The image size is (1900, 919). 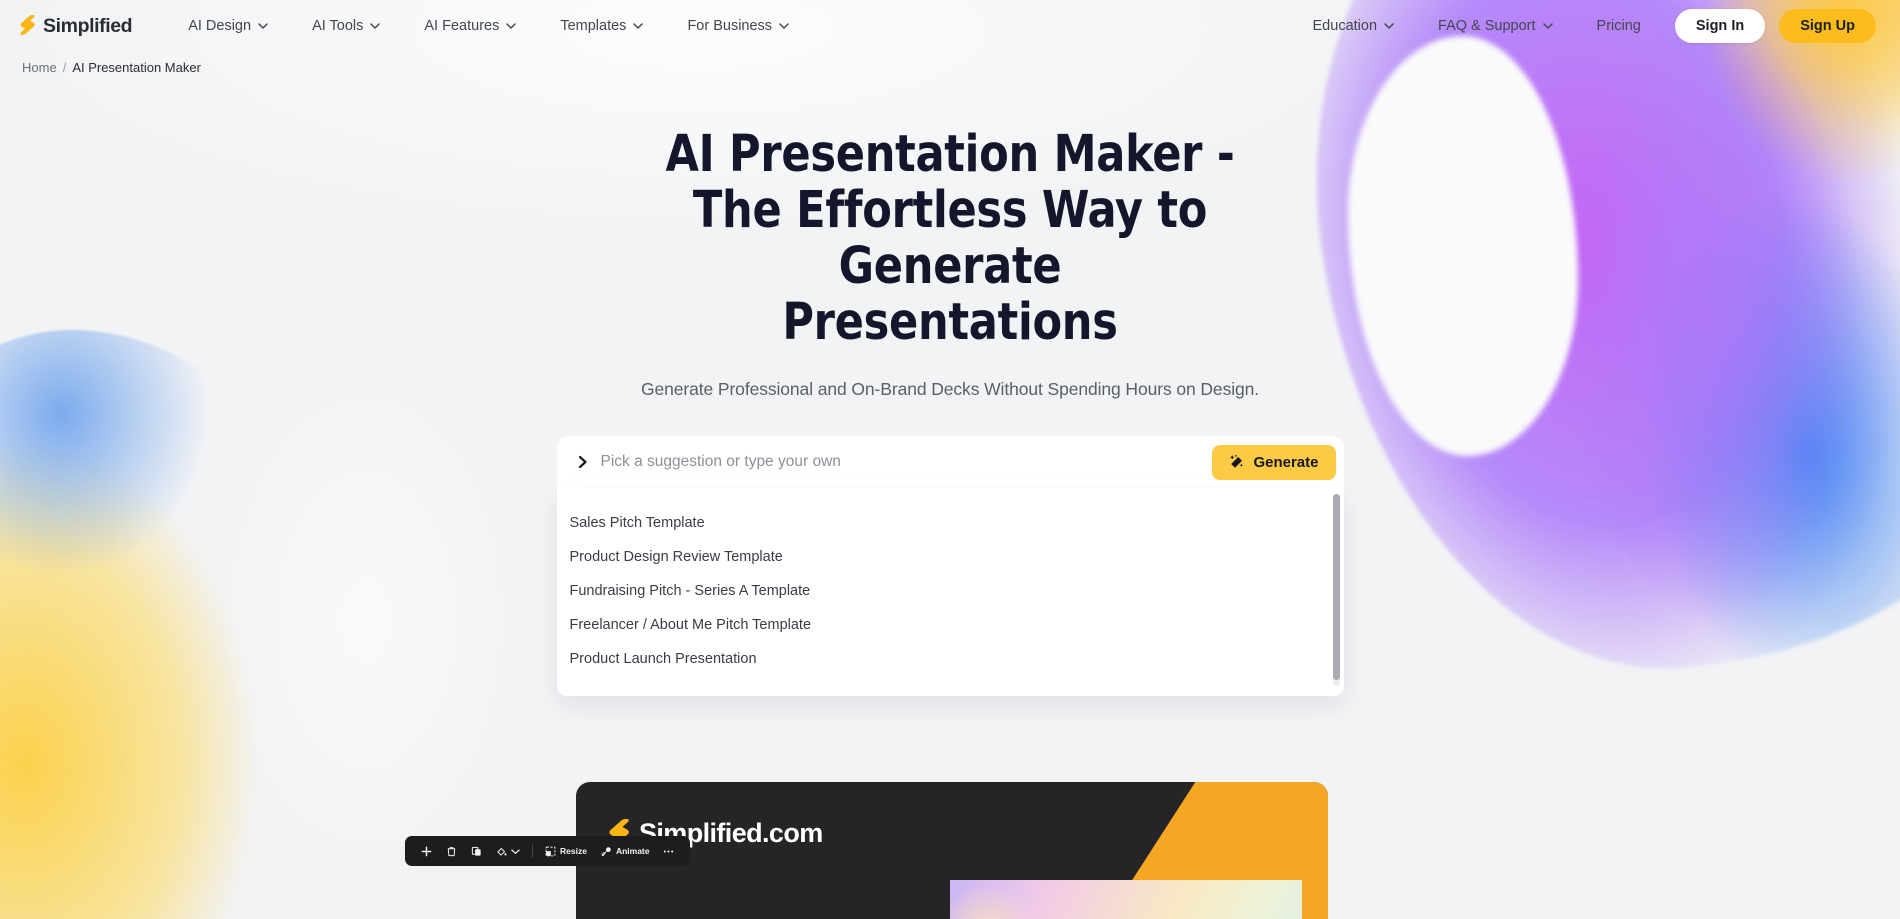 I want to click on nav-item-label: For Business, so click(x=730, y=26).